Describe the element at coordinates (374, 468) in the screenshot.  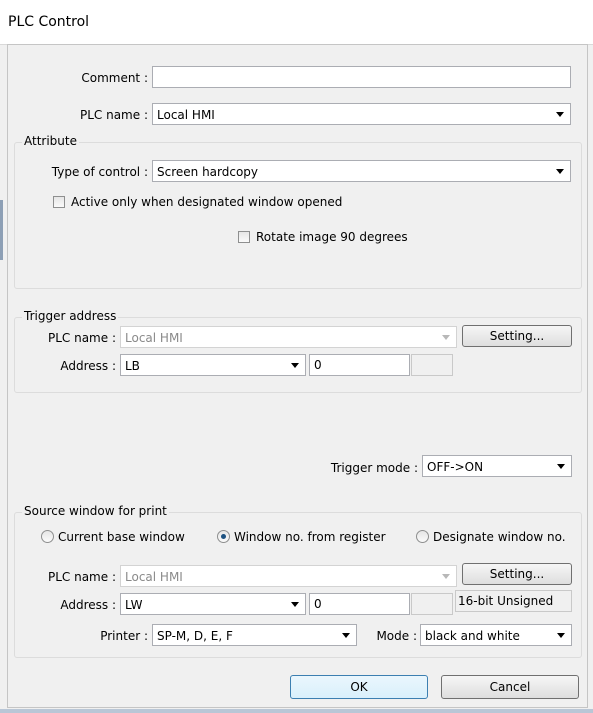
I see `trigger-mode-label: Trigger mode :` at that location.